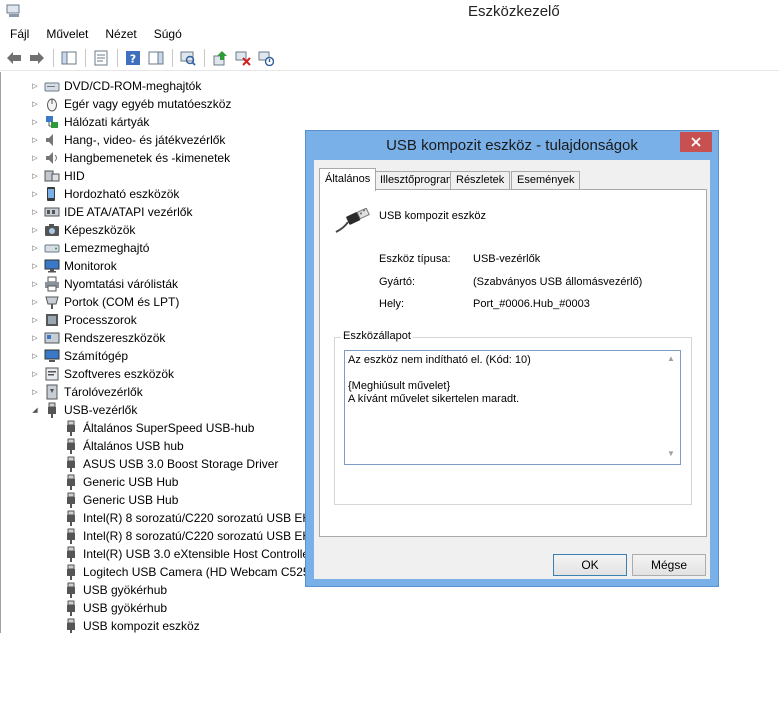 The image size is (779, 726). What do you see at coordinates (389, 58) in the screenshot?
I see `toolbar: ?` at bounding box center [389, 58].